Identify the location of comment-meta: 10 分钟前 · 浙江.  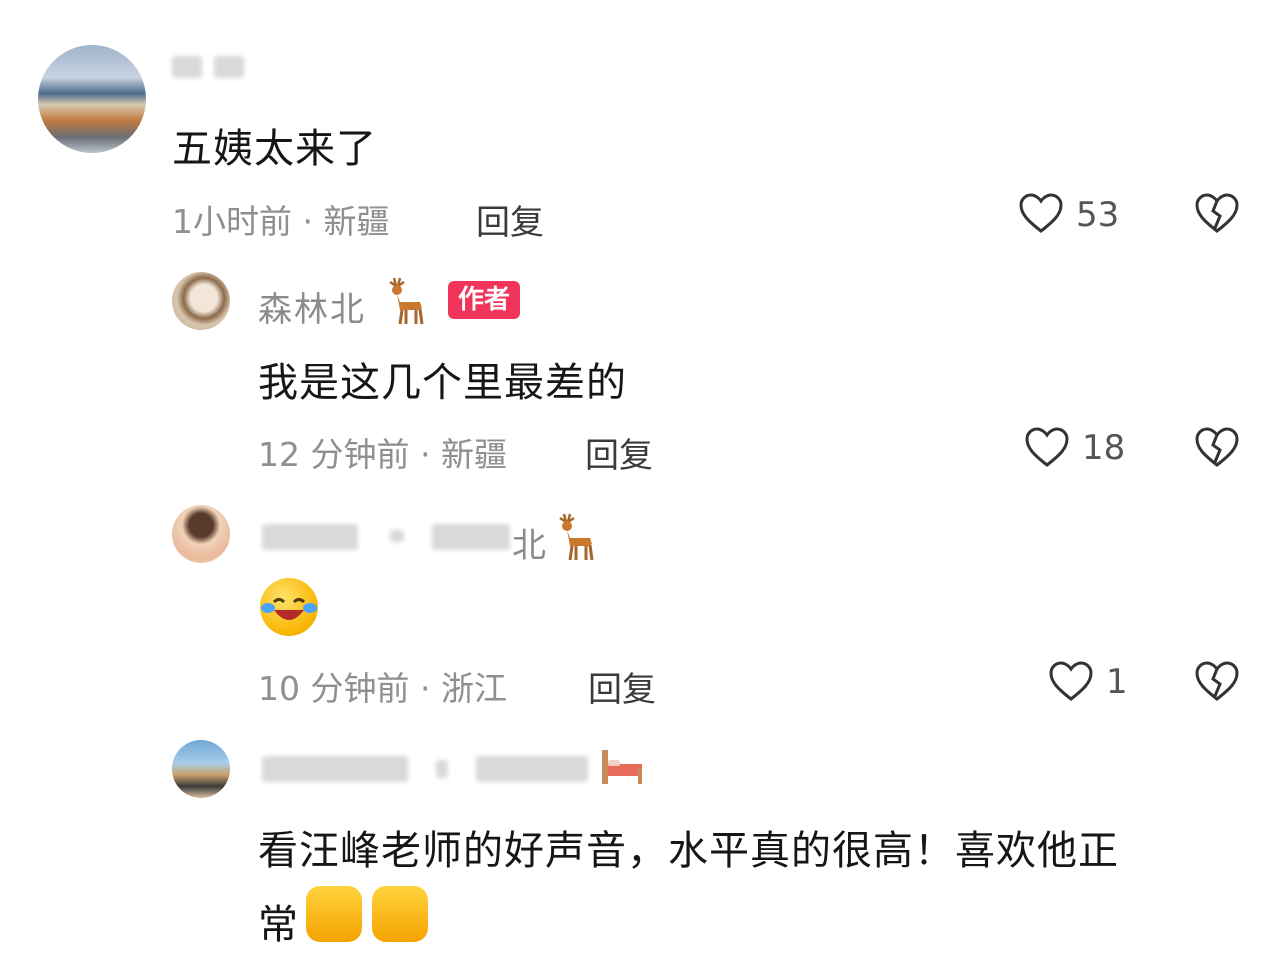
(382, 686).